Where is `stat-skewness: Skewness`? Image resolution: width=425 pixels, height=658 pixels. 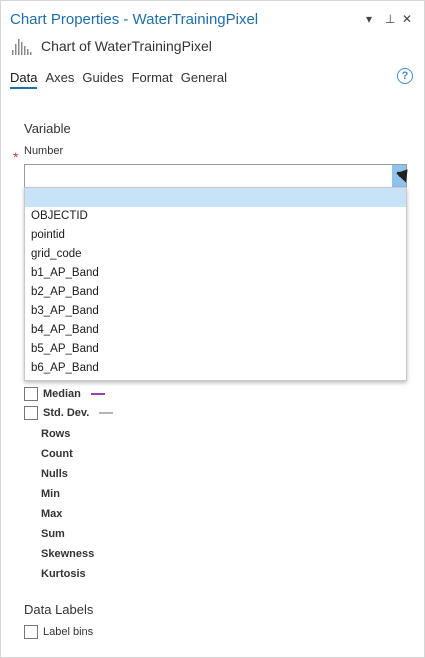 stat-skewness: Skewness is located at coordinates (68, 554).